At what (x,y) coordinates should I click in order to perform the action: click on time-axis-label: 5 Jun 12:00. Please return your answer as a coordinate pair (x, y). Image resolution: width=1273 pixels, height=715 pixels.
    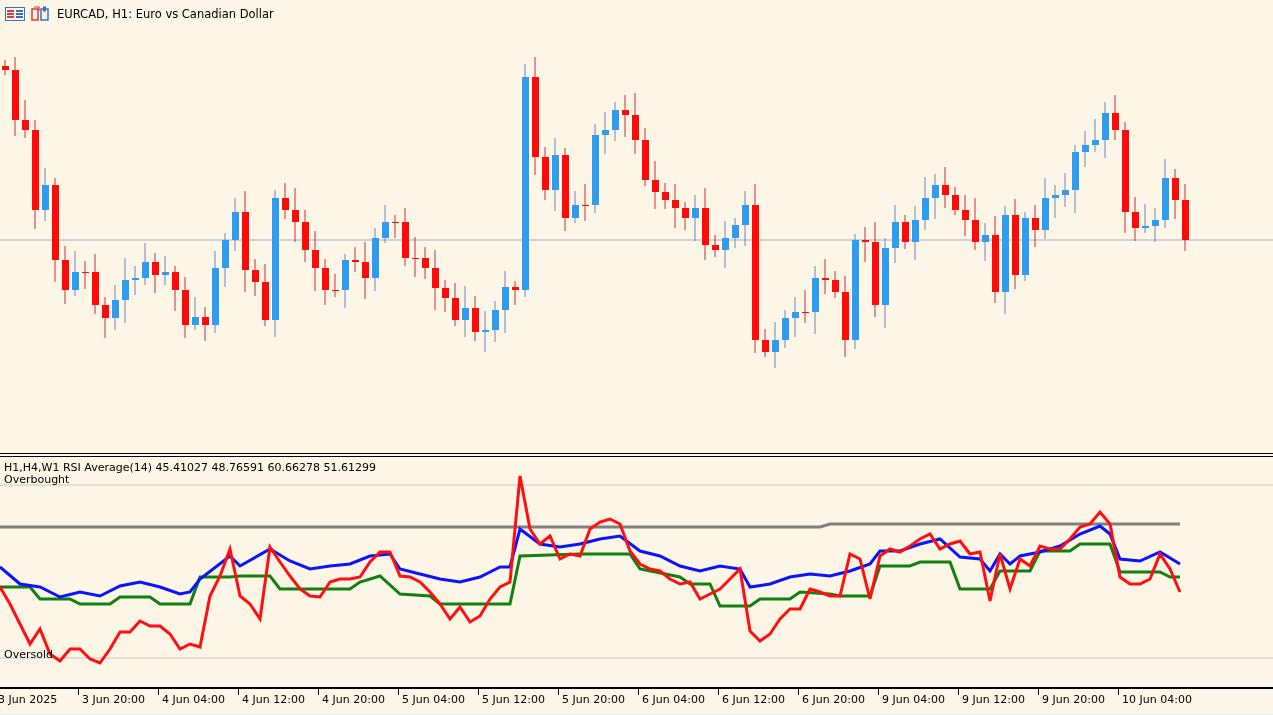
    Looking at the image, I should click on (513, 699).